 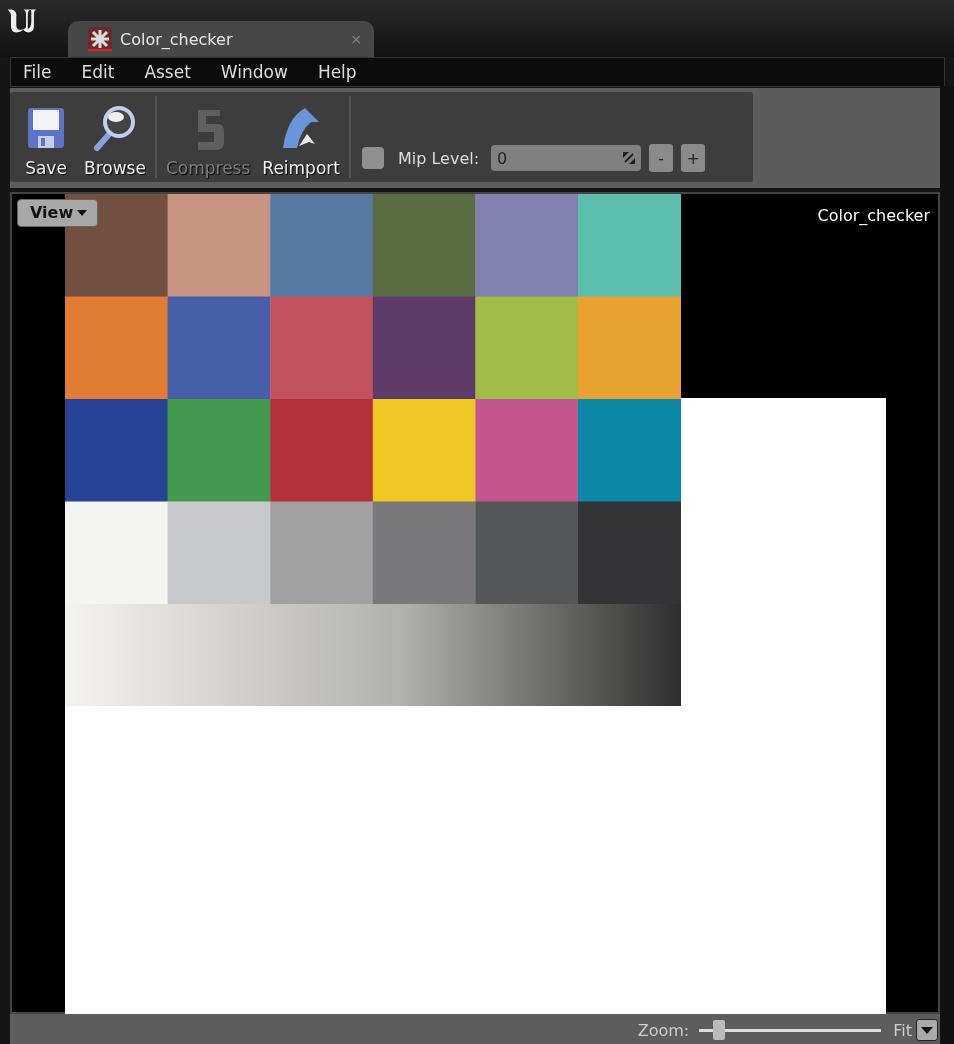 What do you see at coordinates (58, 213) in the screenshot?
I see `view-button: View` at bounding box center [58, 213].